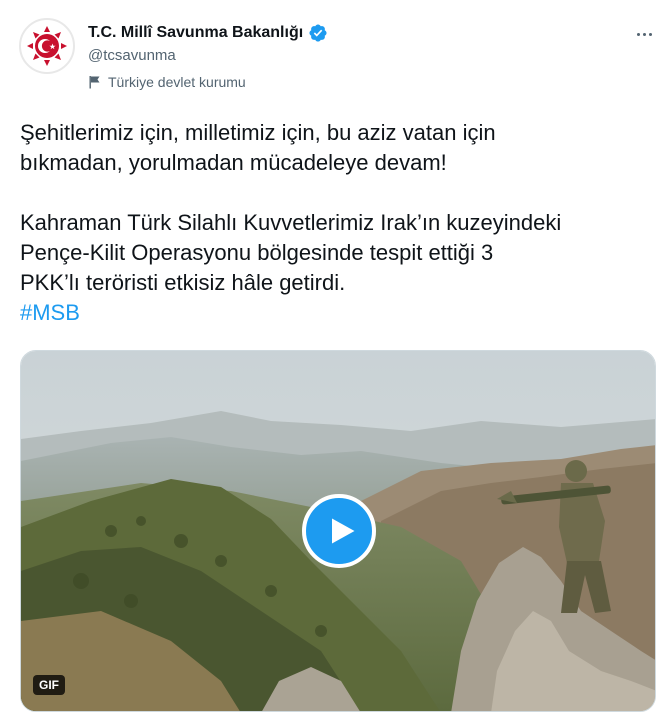 The image size is (672, 724). I want to click on gif-badge: GIF, so click(49, 685).